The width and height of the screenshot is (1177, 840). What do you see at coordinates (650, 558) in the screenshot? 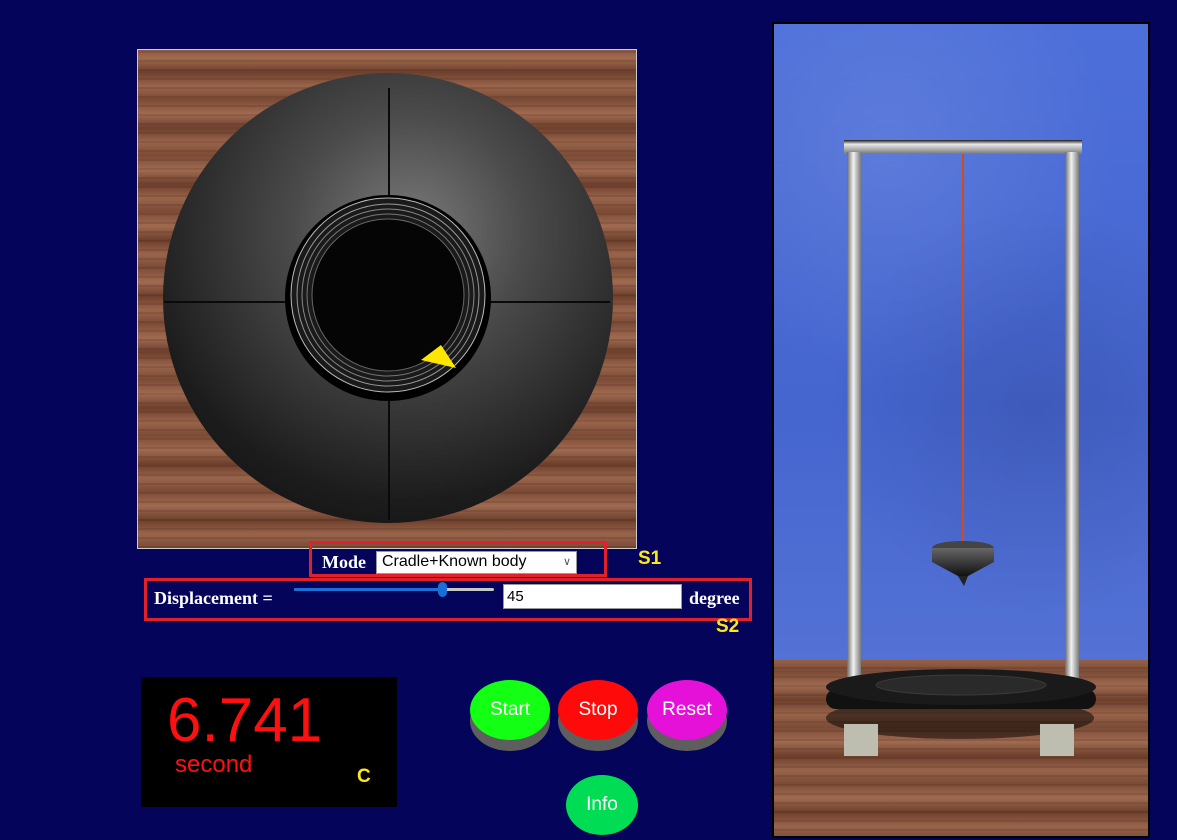
I see `tag-s1: S1` at bounding box center [650, 558].